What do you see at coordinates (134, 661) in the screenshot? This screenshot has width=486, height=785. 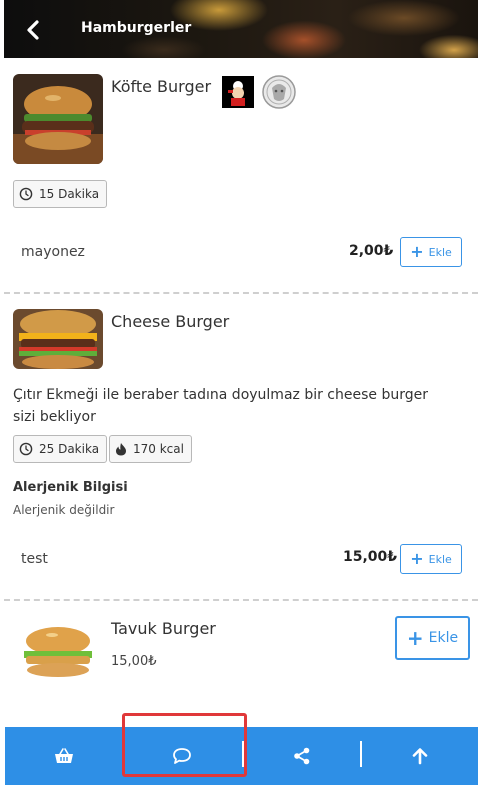 I see `item-price: 15,00₺` at bounding box center [134, 661].